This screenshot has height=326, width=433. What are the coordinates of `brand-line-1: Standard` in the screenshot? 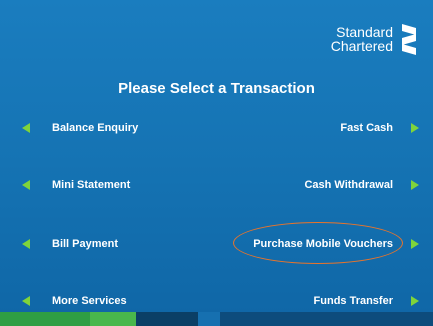 It's located at (364, 32).